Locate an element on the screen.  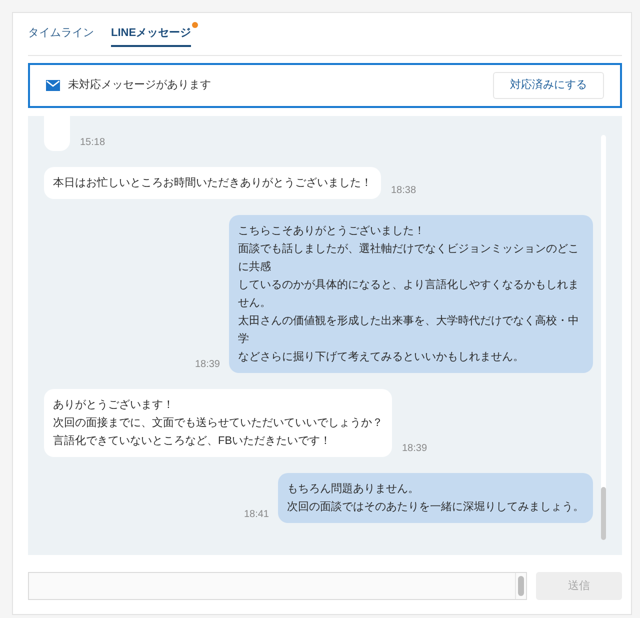
message-time: 18:38 is located at coordinates (403, 191).